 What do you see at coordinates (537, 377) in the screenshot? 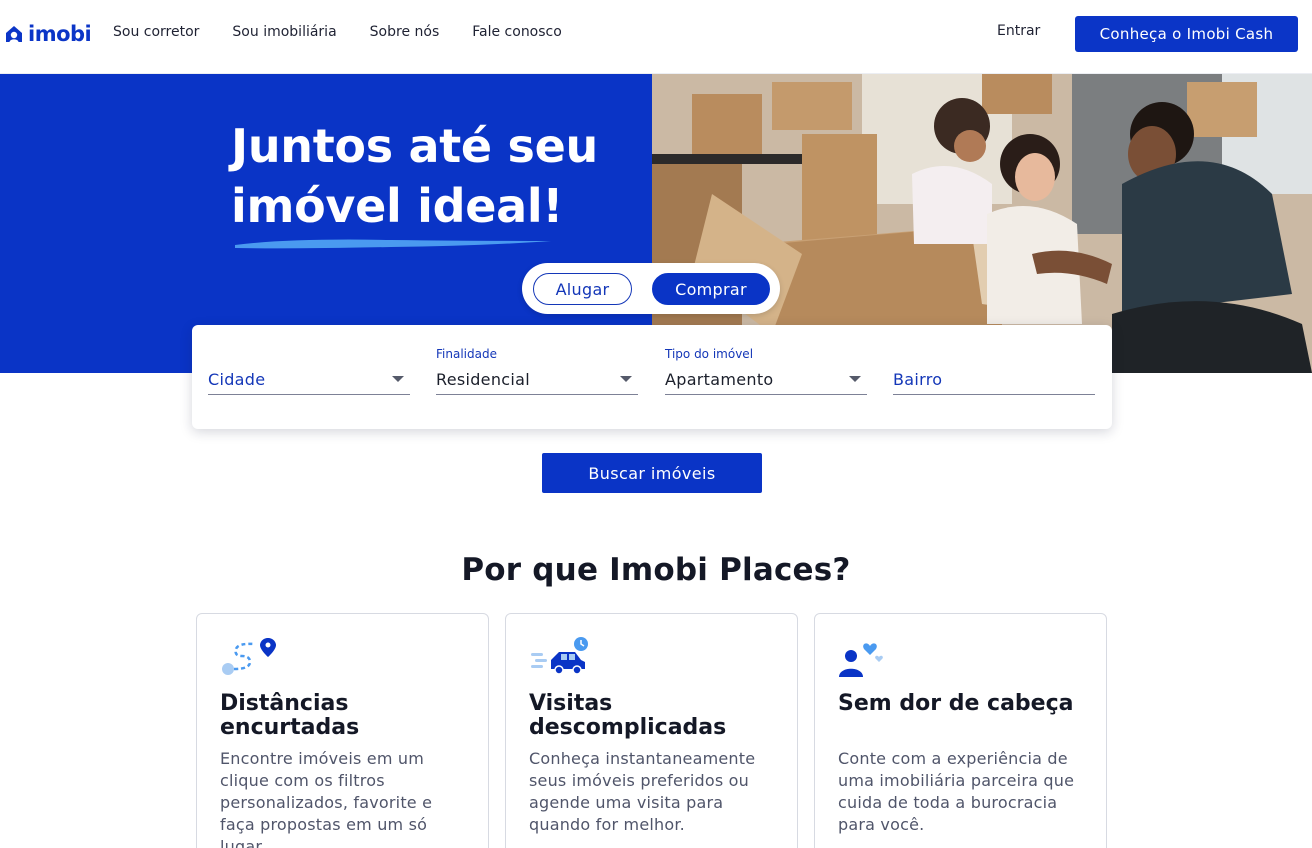
I see `purpose-select: Finalidade Residencial` at bounding box center [537, 377].